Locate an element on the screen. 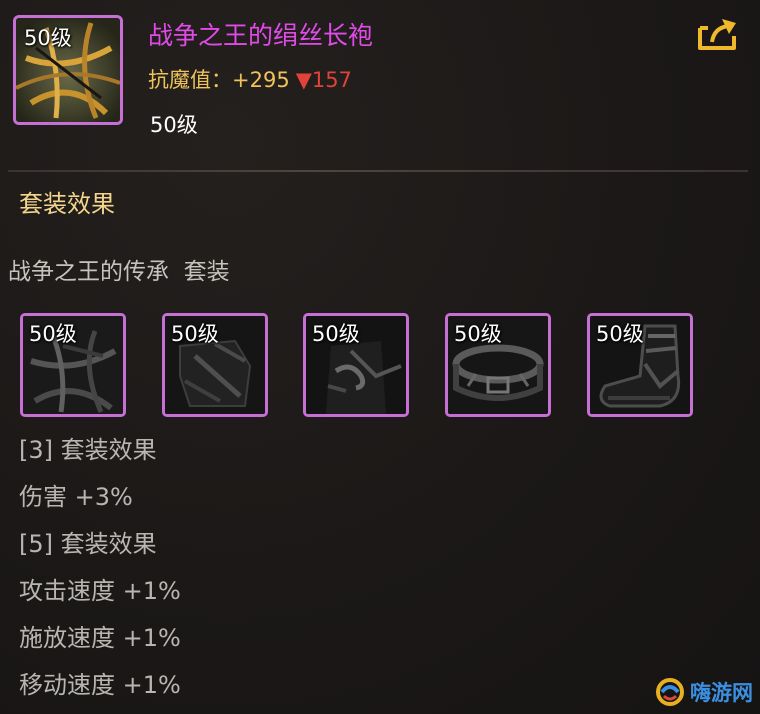 This screenshot has height=714, width=760. set-effect-title: 套装效果 is located at coordinates (67, 204).